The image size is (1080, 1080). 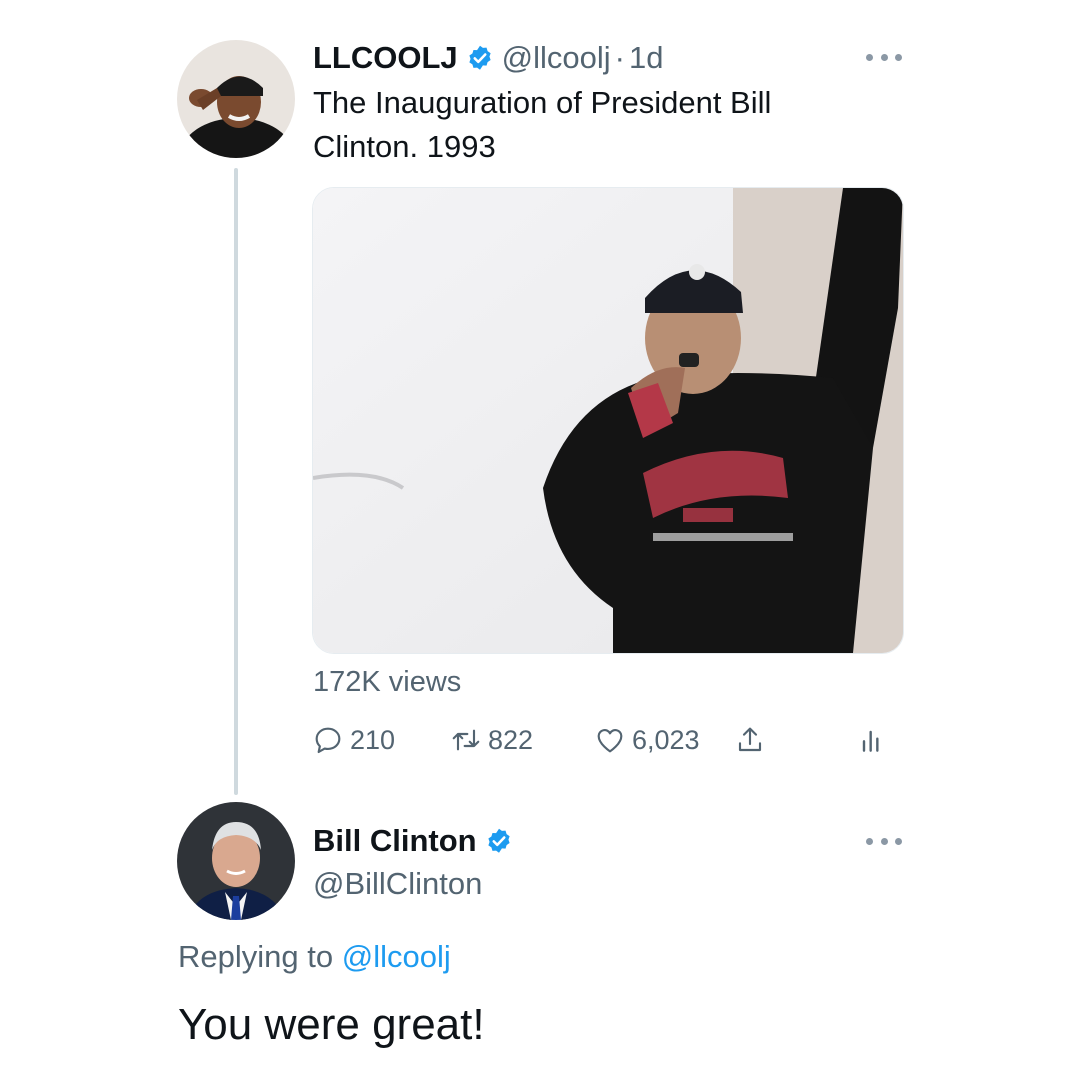 I want to click on llcoolj-avatar-image, so click(x=236, y=99).